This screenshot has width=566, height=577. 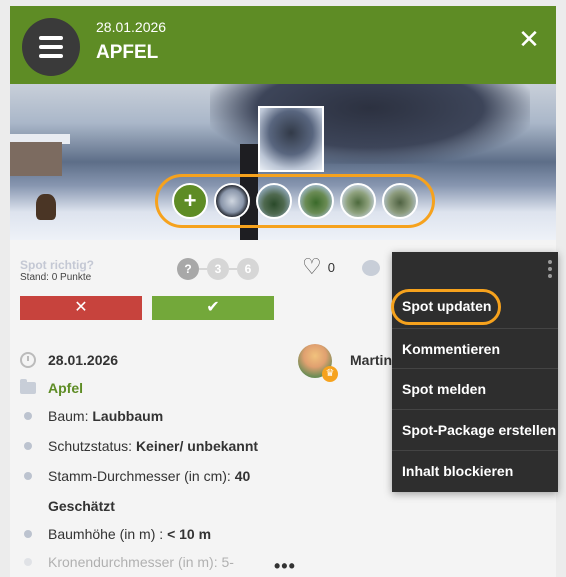 What do you see at coordinates (28, 386) in the screenshot?
I see `folder-icon` at bounding box center [28, 386].